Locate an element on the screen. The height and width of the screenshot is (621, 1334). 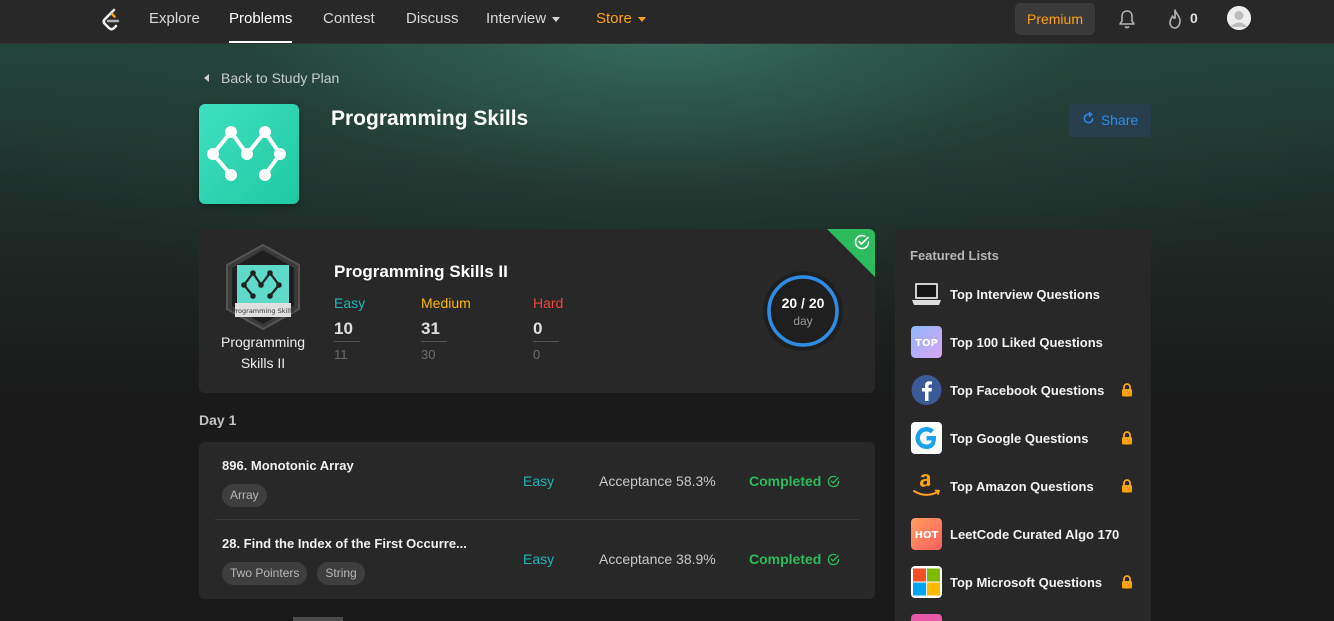
share-button: Share is located at coordinates (1110, 120).